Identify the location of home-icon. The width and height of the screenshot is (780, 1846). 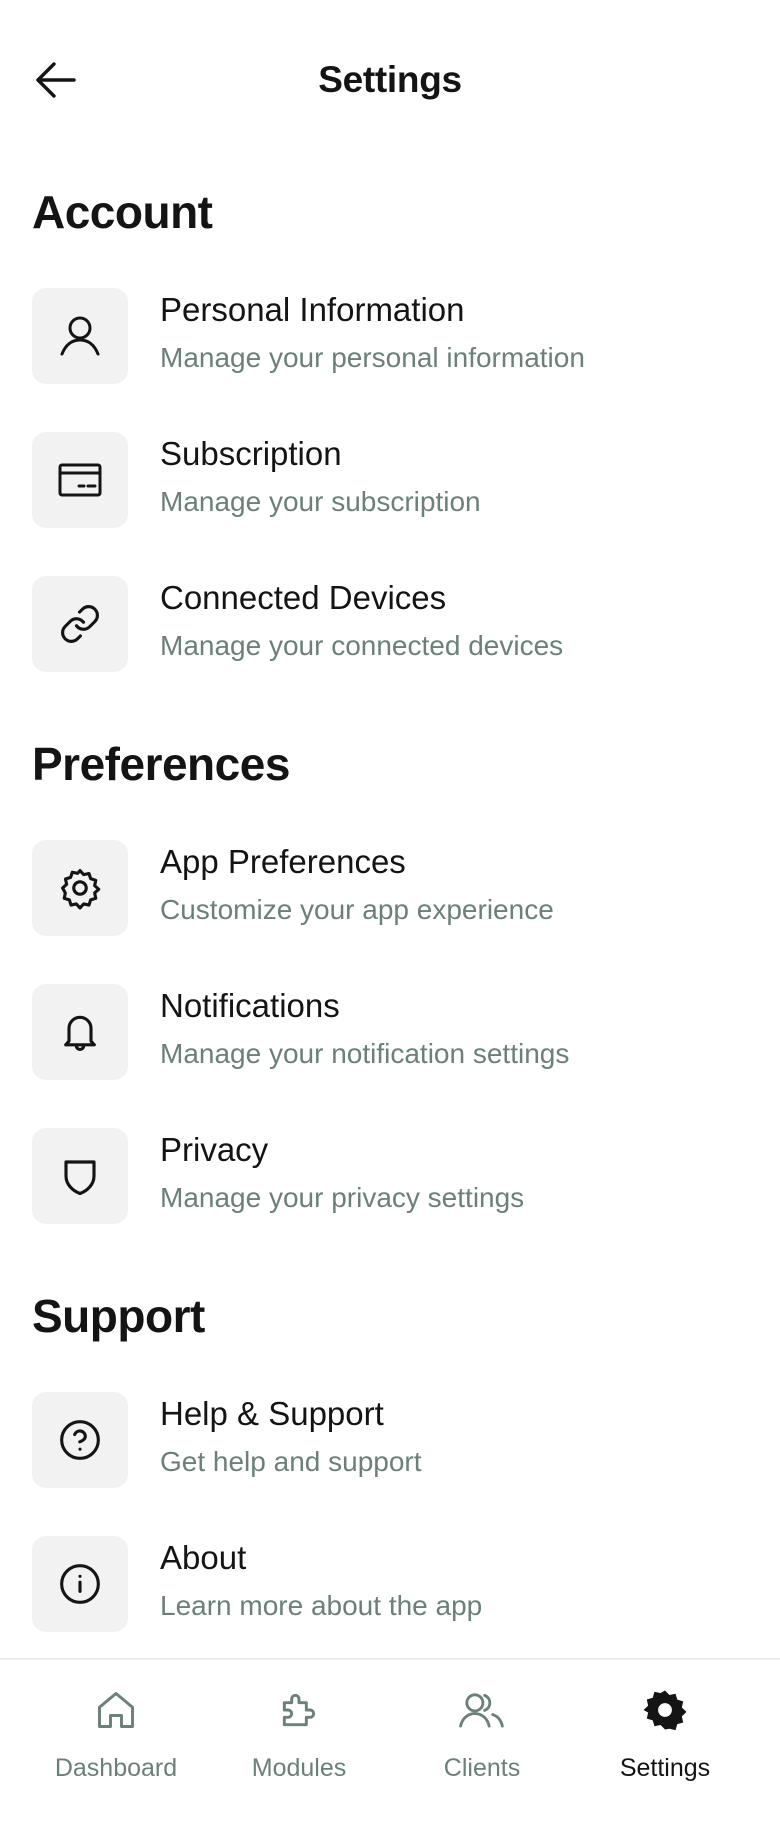
(116, 1710).